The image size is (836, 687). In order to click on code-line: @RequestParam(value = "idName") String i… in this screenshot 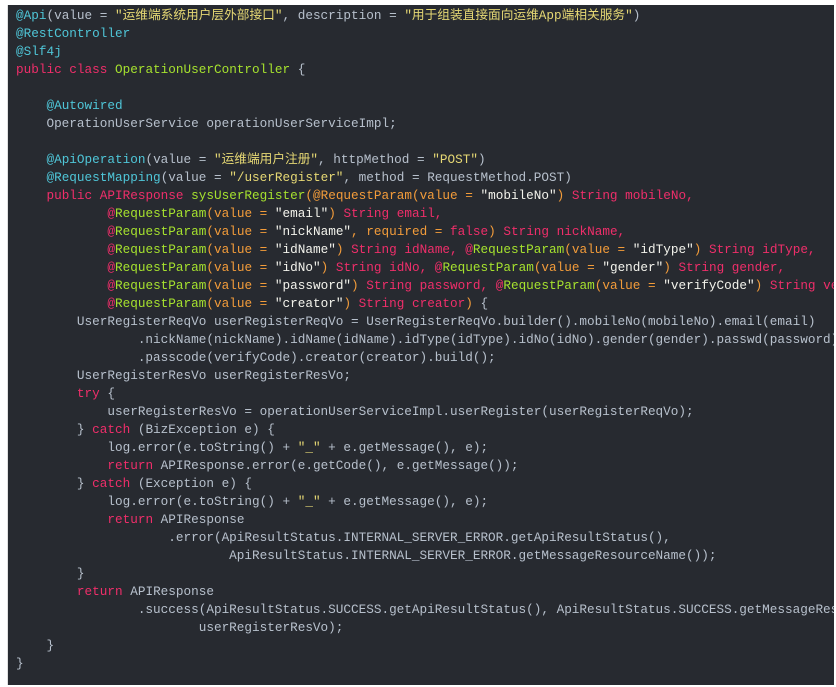, I will do `click(425, 250)`.